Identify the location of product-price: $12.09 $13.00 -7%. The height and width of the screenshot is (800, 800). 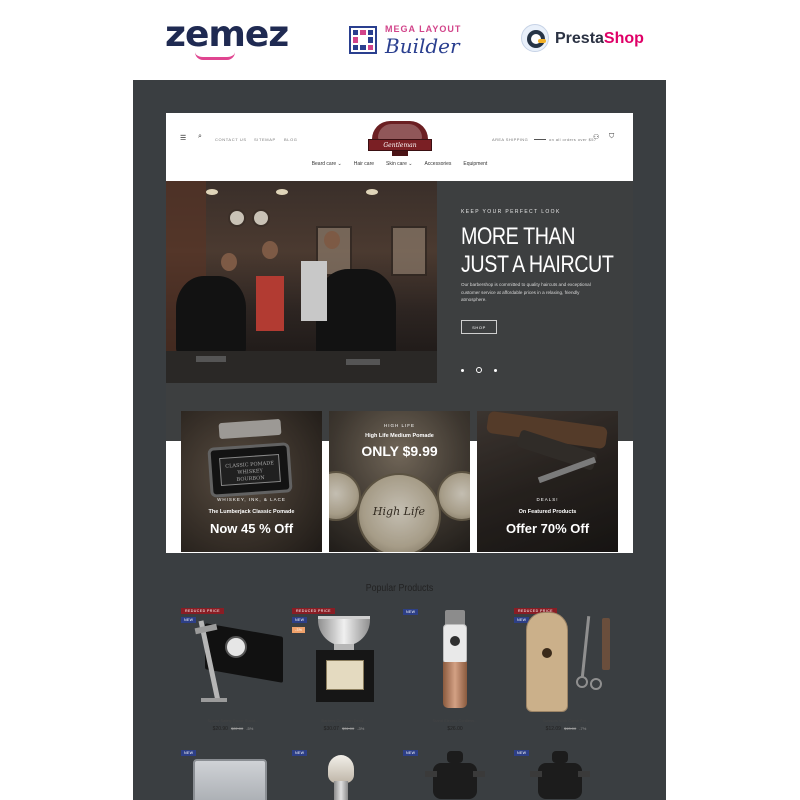
(566, 729).